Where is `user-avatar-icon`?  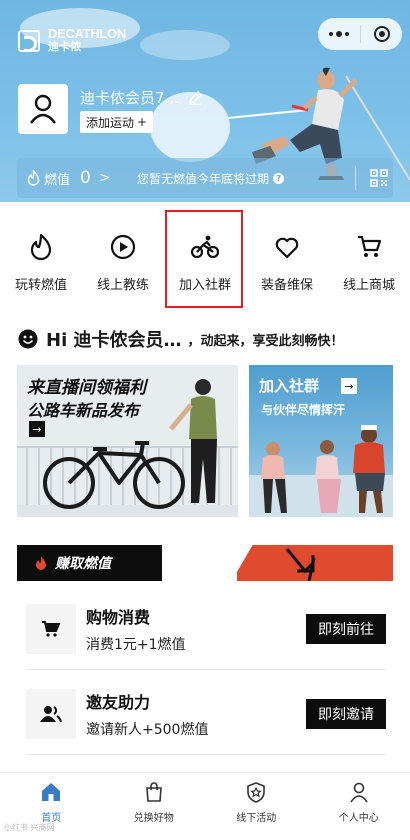 user-avatar-icon is located at coordinates (43, 109).